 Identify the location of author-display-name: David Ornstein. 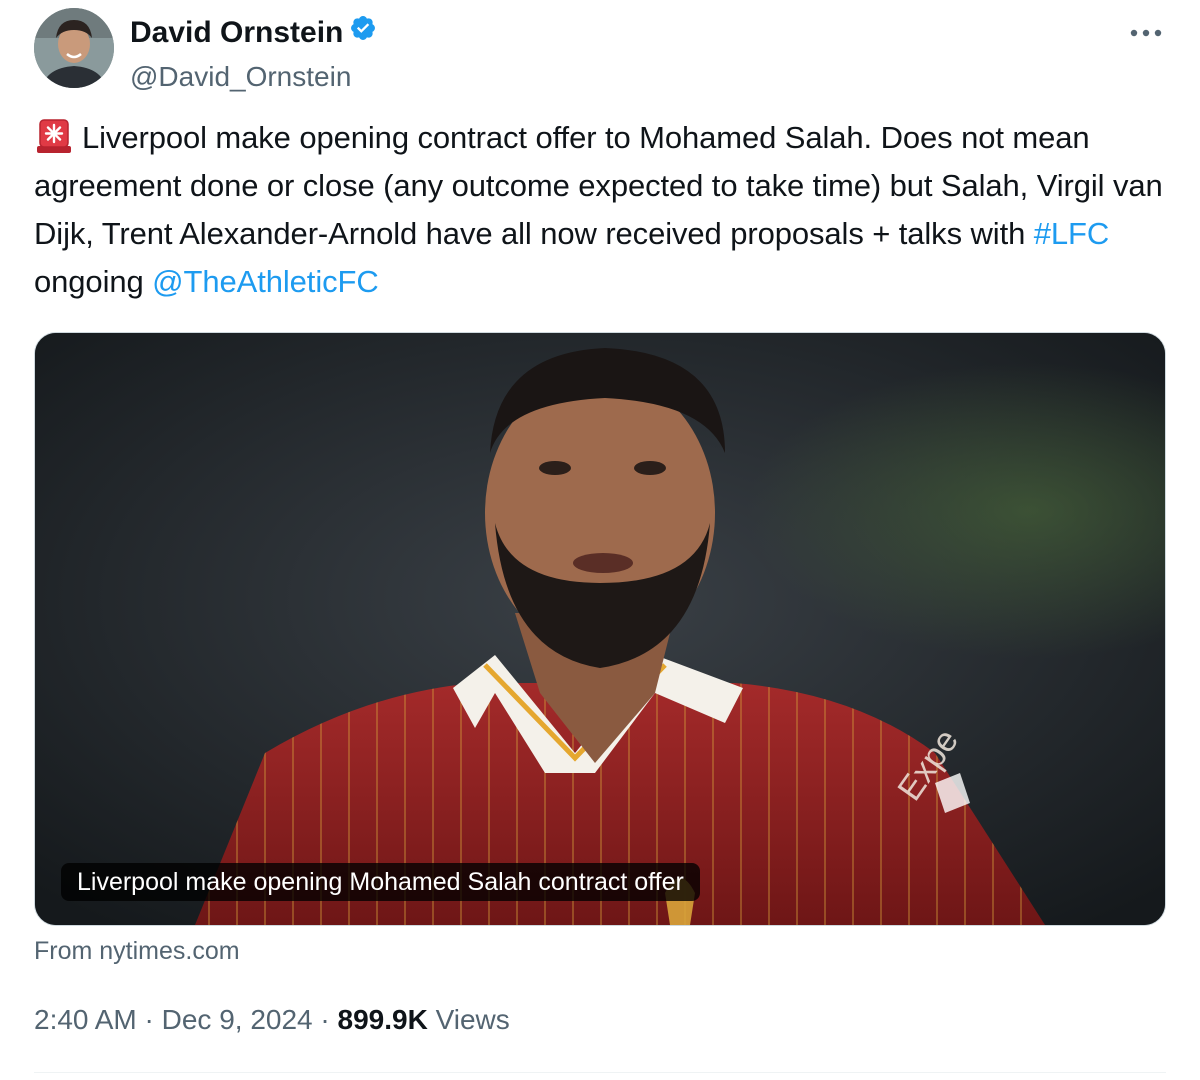
(253, 32).